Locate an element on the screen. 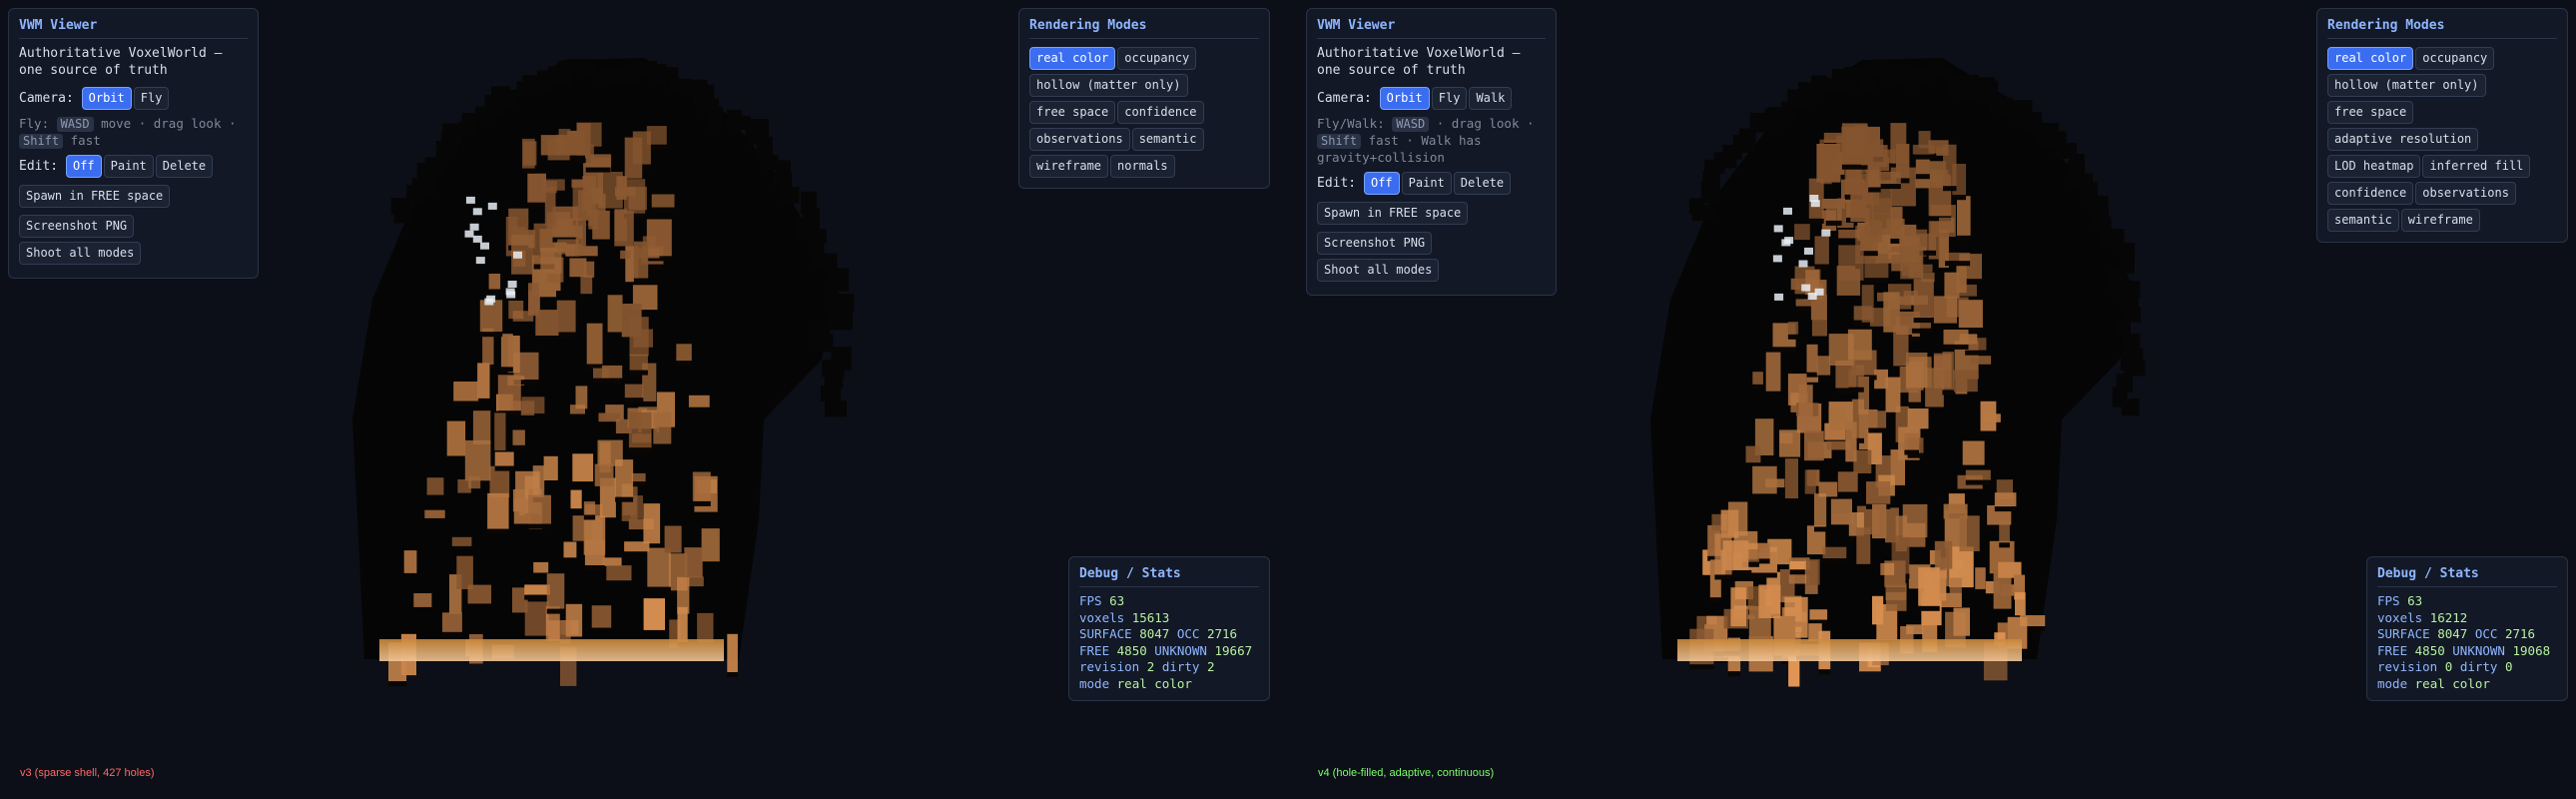  hint-middle: · drag look · is located at coordinates (1485, 124).